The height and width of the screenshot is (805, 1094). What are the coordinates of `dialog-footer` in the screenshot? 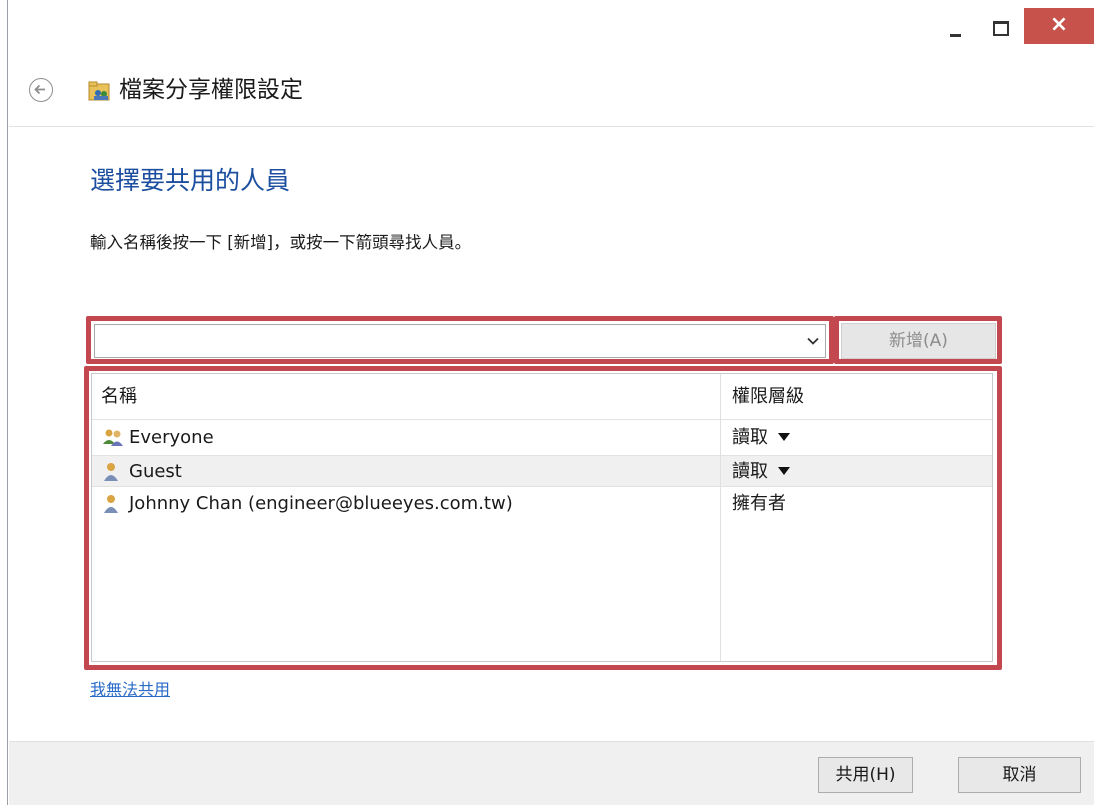 It's located at (551, 773).